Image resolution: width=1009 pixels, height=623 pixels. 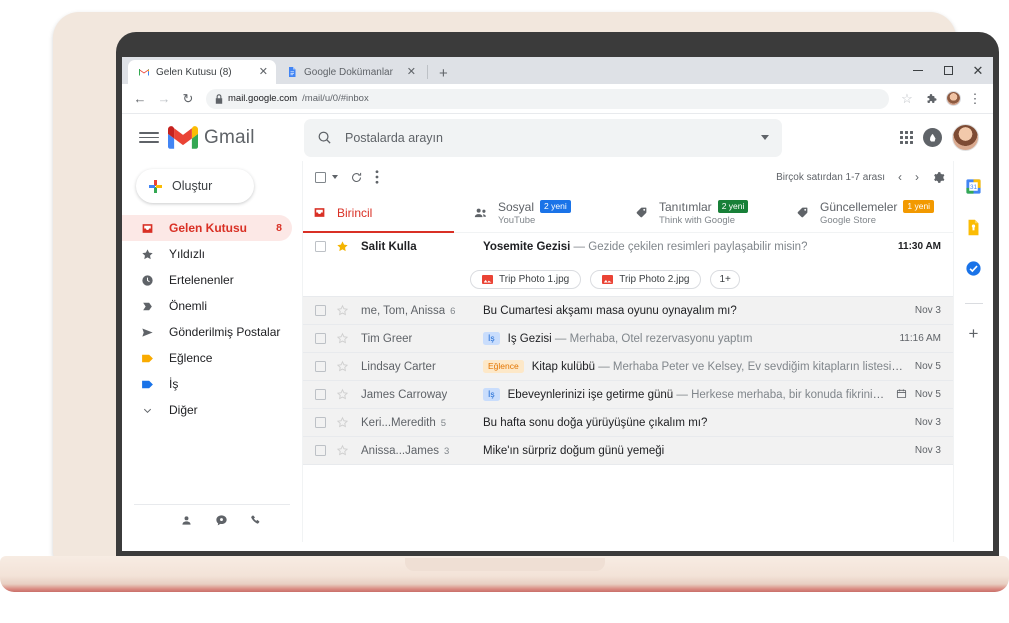 What do you see at coordinates (207, 254) in the screenshot?
I see `sidebar-item-starred: Yıldızlı` at bounding box center [207, 254].